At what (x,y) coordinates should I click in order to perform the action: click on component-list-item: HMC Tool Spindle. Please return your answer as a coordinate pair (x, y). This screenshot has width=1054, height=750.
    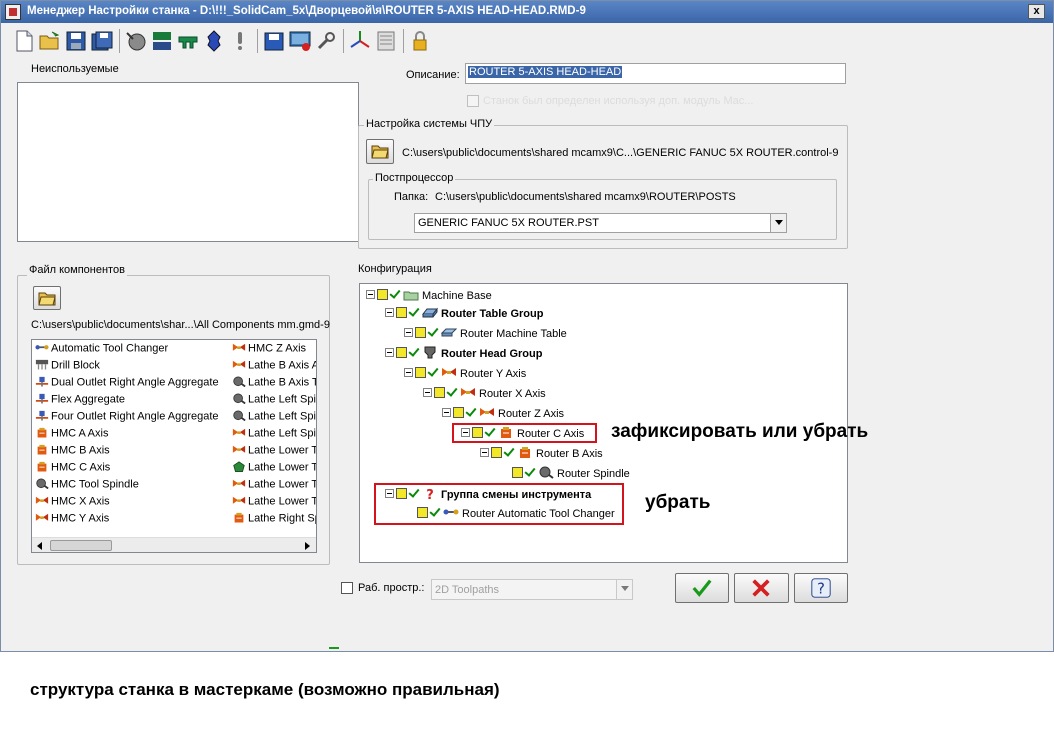
    Looking at the image, I should click on (133, 486).